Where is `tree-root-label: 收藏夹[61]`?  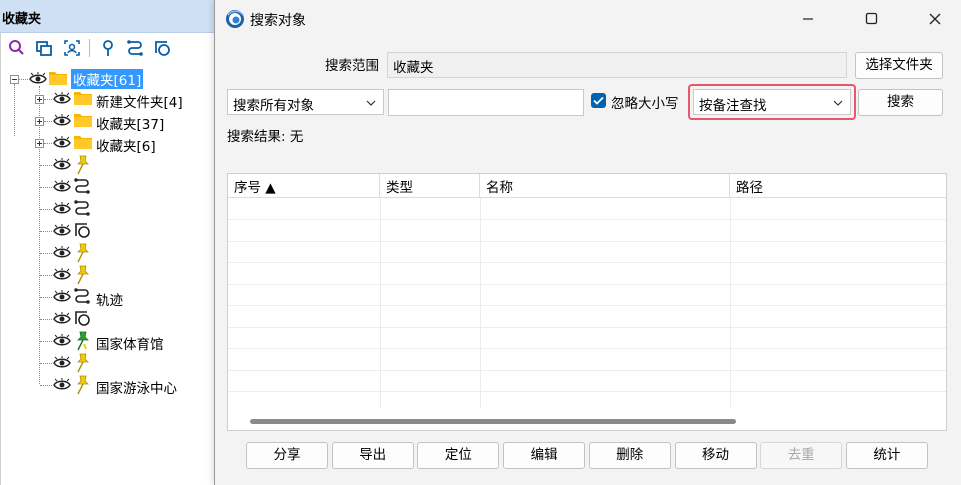 tree-root-label: 收藏夹[61] is located at coordinates (107, 79).